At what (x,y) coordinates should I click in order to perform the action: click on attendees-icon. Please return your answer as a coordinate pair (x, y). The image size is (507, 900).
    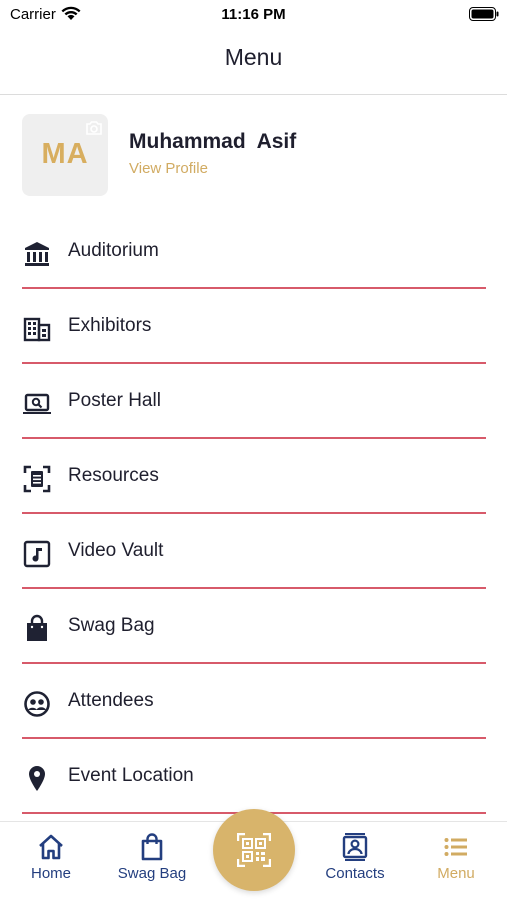
    Looking at the image, I should click on (37, 704).